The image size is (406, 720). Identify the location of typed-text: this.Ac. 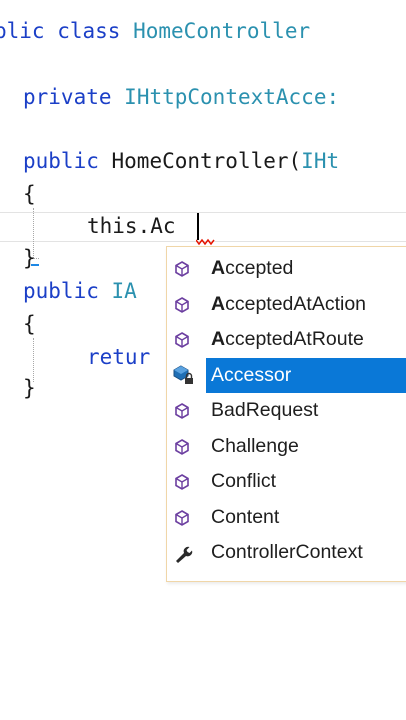
(131, 226).